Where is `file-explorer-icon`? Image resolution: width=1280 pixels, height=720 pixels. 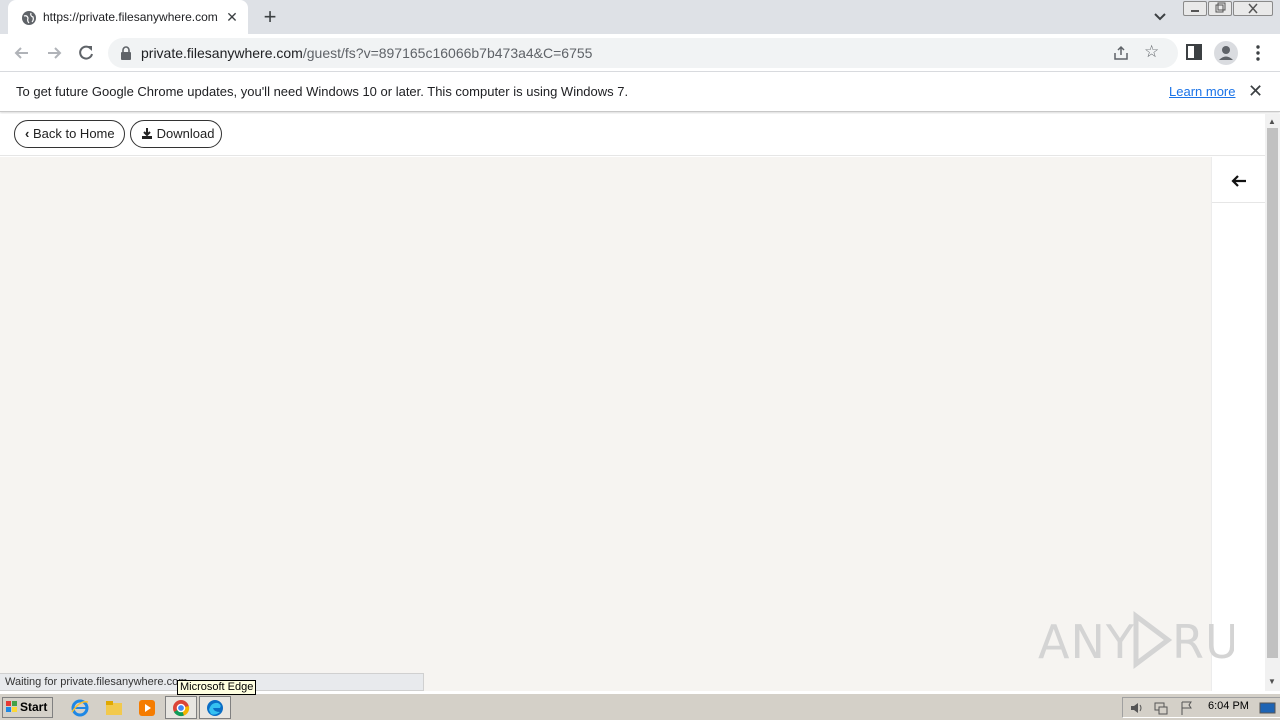
file-explorer-icon is located at coordinates (114, 708).